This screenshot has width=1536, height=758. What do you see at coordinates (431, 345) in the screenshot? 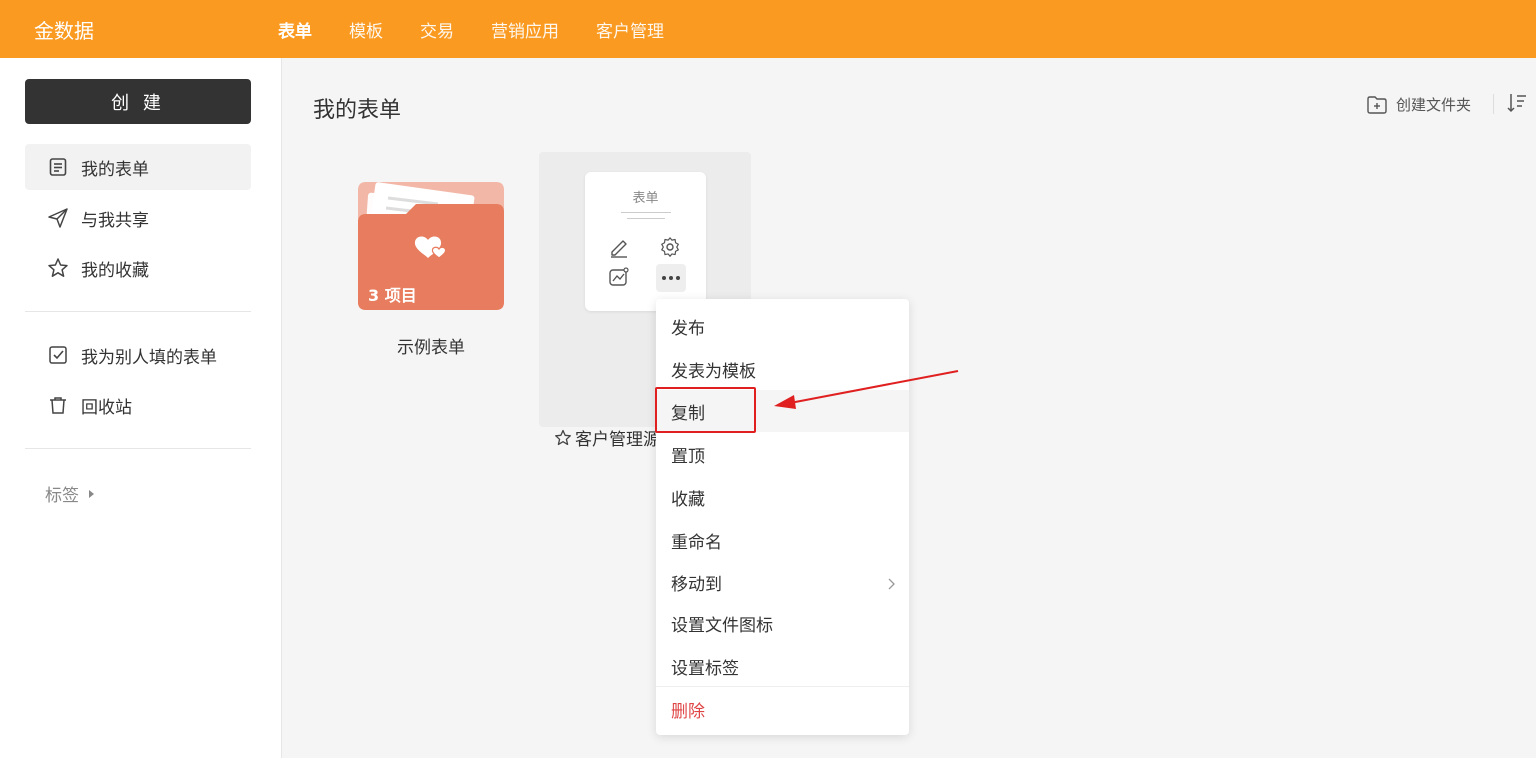
I see `folder-name: 示例表单` at bounding box center [431, 345].